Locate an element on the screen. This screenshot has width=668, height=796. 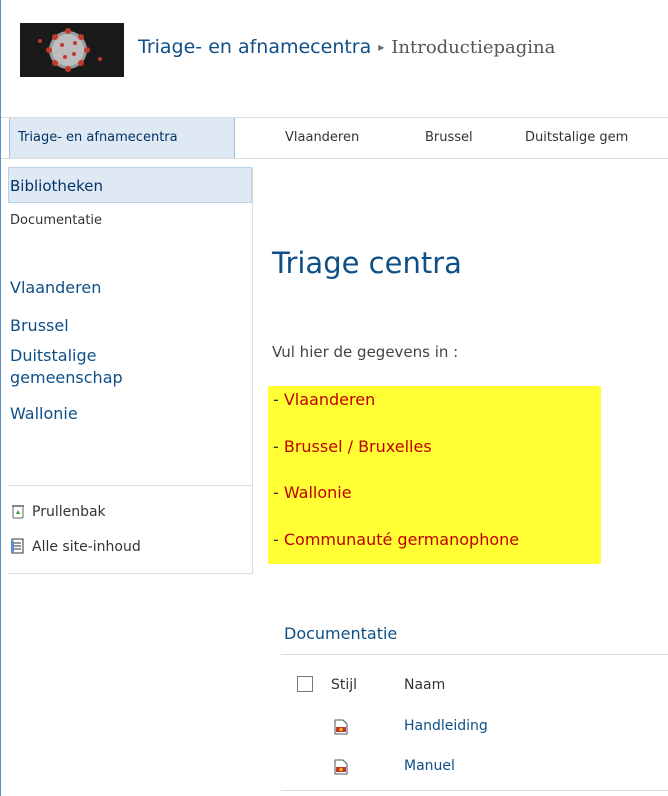
recycle-bin-label: Prullenbak is located at coordinates (69, 512).